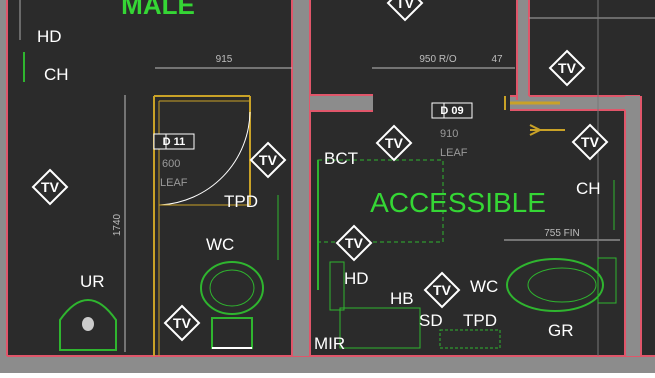 This screenshot has width=655, height=378. What do you see at coordinates (437, 59) in the screenshot?
I see `dimension-950: 950 R/O` at bounding box center [437, 59].